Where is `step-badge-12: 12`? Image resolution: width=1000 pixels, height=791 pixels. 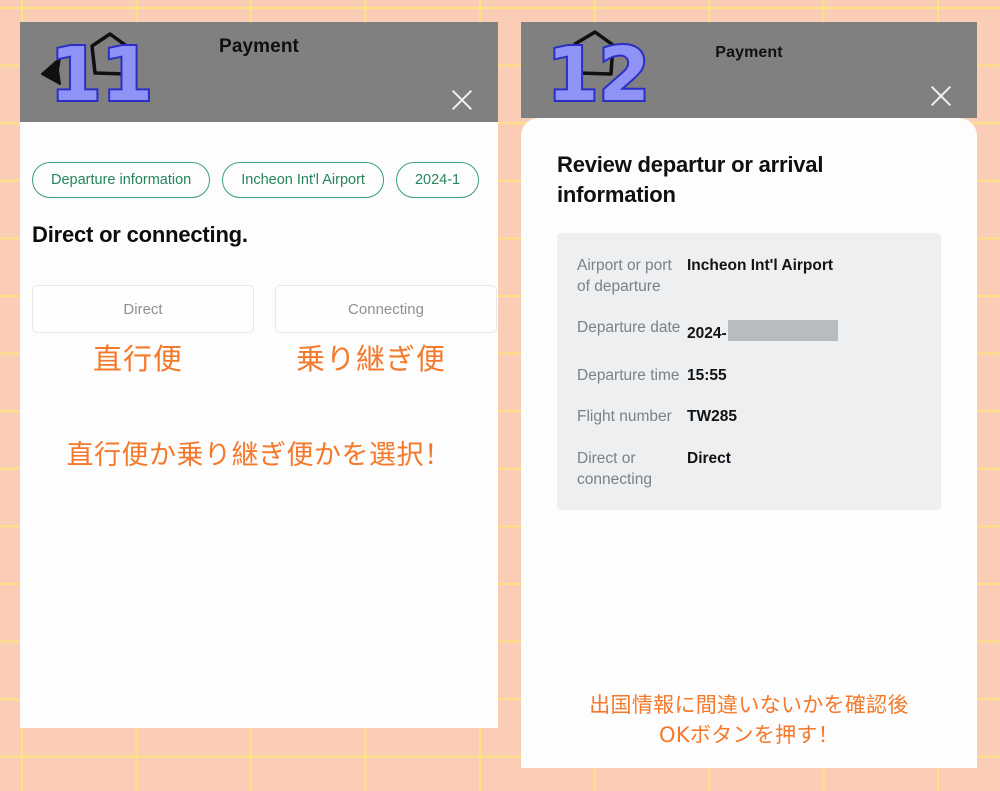 step-badge-12: 12 is located at coordinates (599, 75).